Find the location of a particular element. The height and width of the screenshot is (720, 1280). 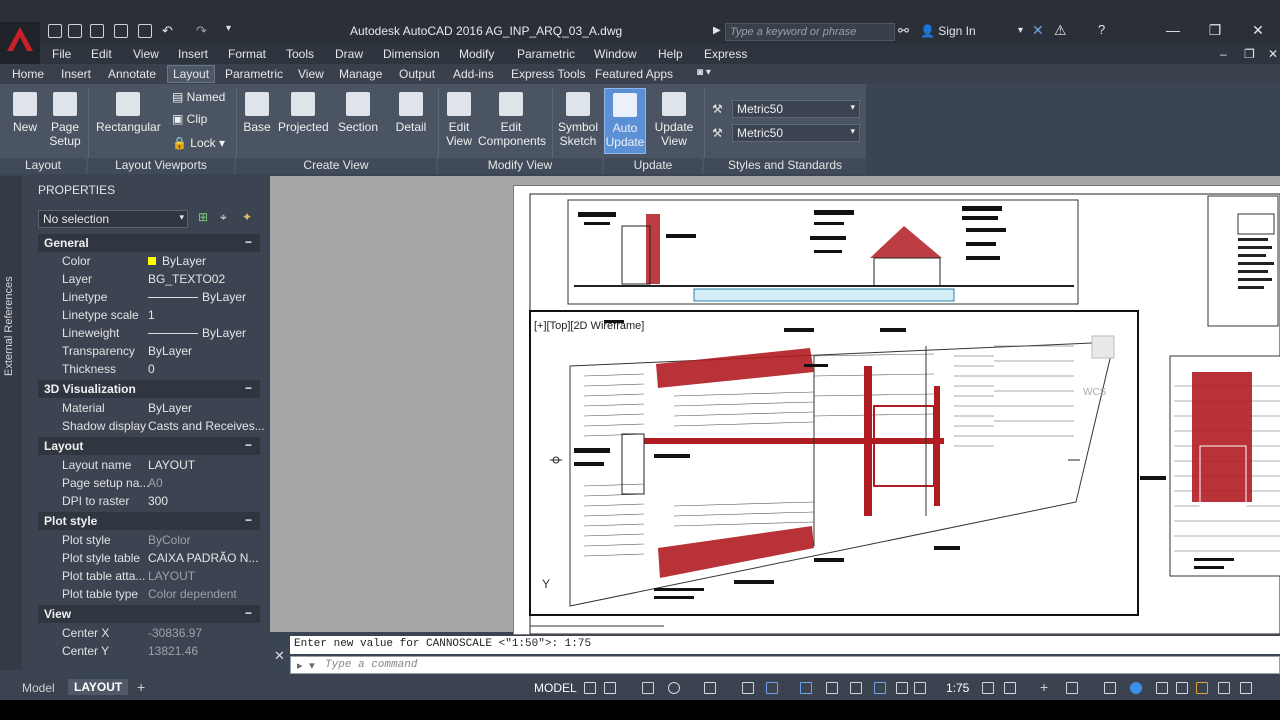

menu-parametric: Parametric is located at coordinates (546, 54).